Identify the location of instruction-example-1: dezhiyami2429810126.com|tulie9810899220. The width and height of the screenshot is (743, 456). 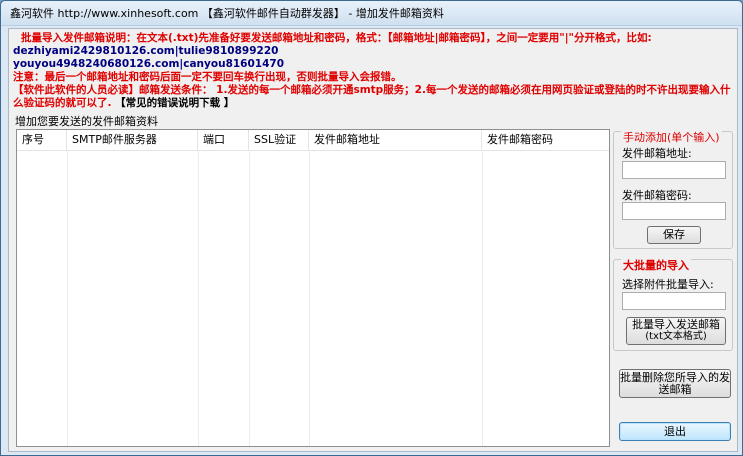
(146, 51).